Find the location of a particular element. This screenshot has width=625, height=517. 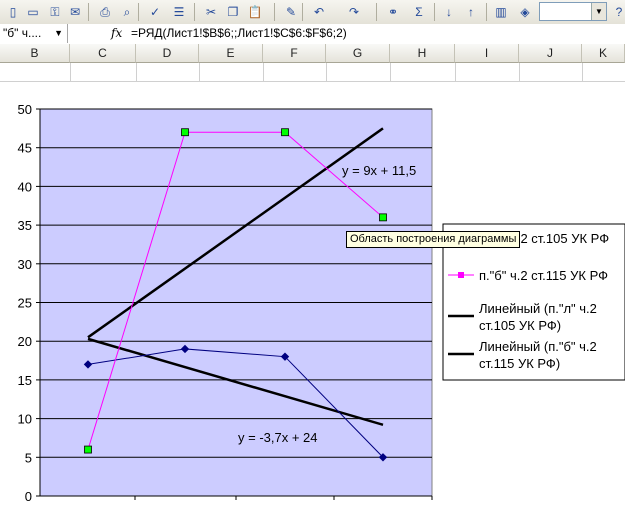

print-icon: ⎙ is located at coordinates (105, 12).